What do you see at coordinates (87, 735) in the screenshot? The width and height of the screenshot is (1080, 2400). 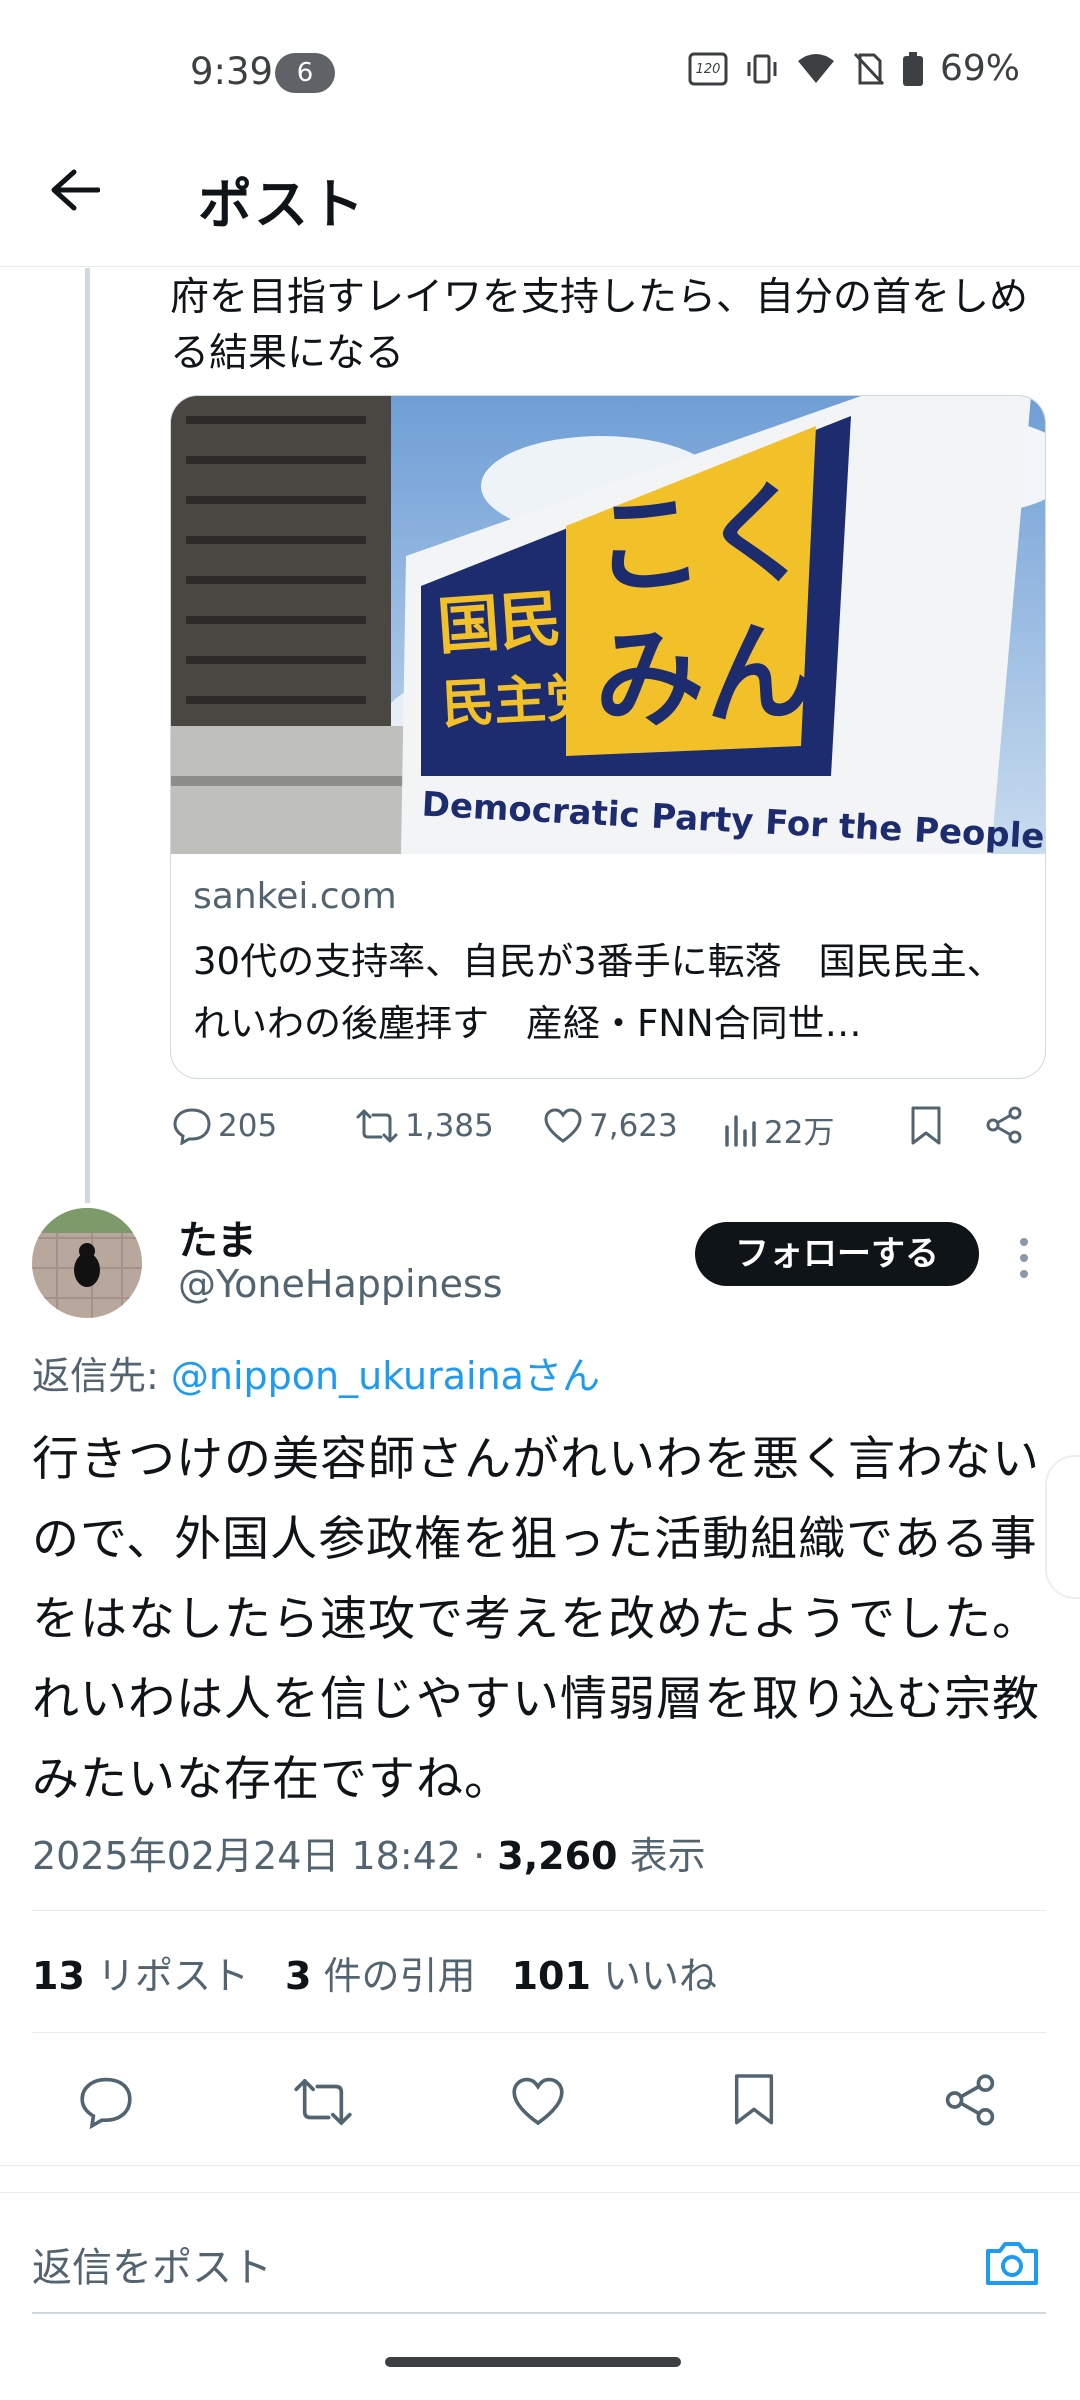 I see `thread-connector-line` at bounding box center [87, 735].